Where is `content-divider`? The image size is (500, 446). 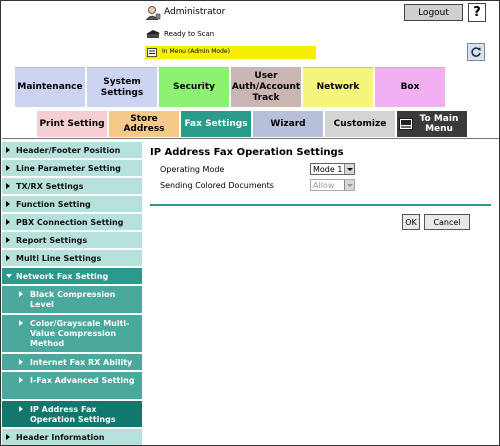
content-divider is located at coordinates (320, 205).